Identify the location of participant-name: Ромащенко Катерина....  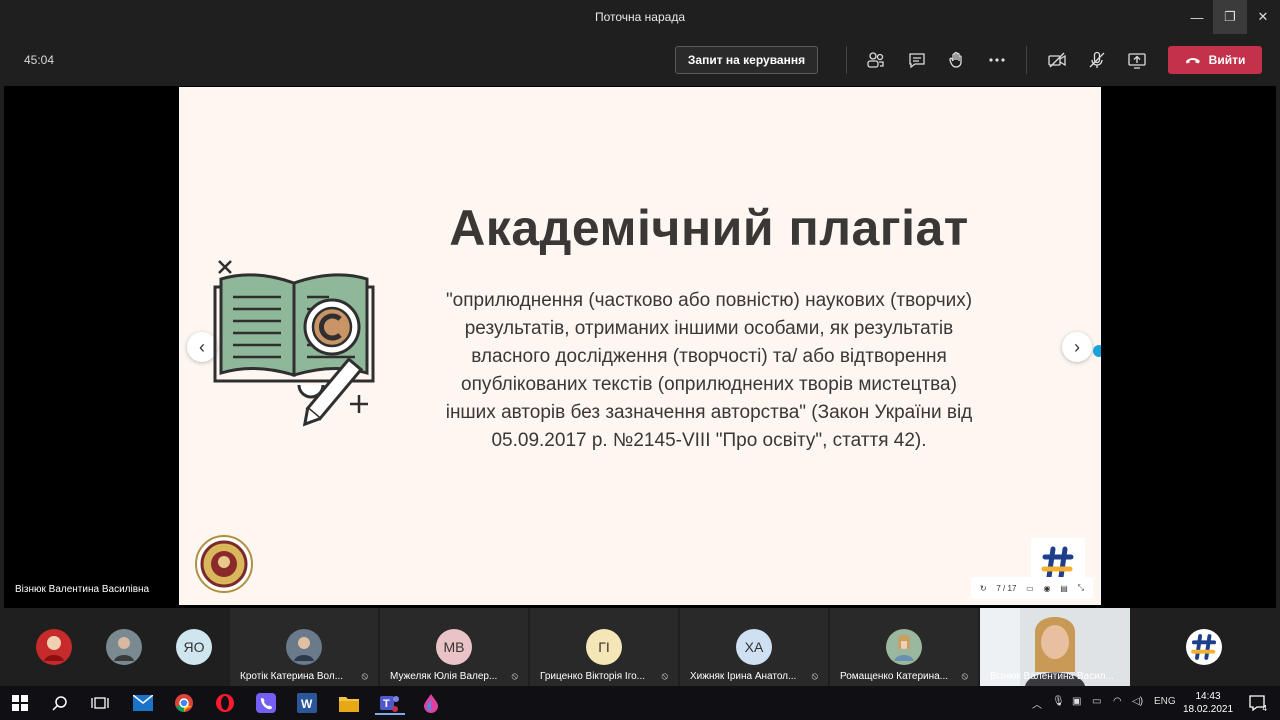
(894, 676).